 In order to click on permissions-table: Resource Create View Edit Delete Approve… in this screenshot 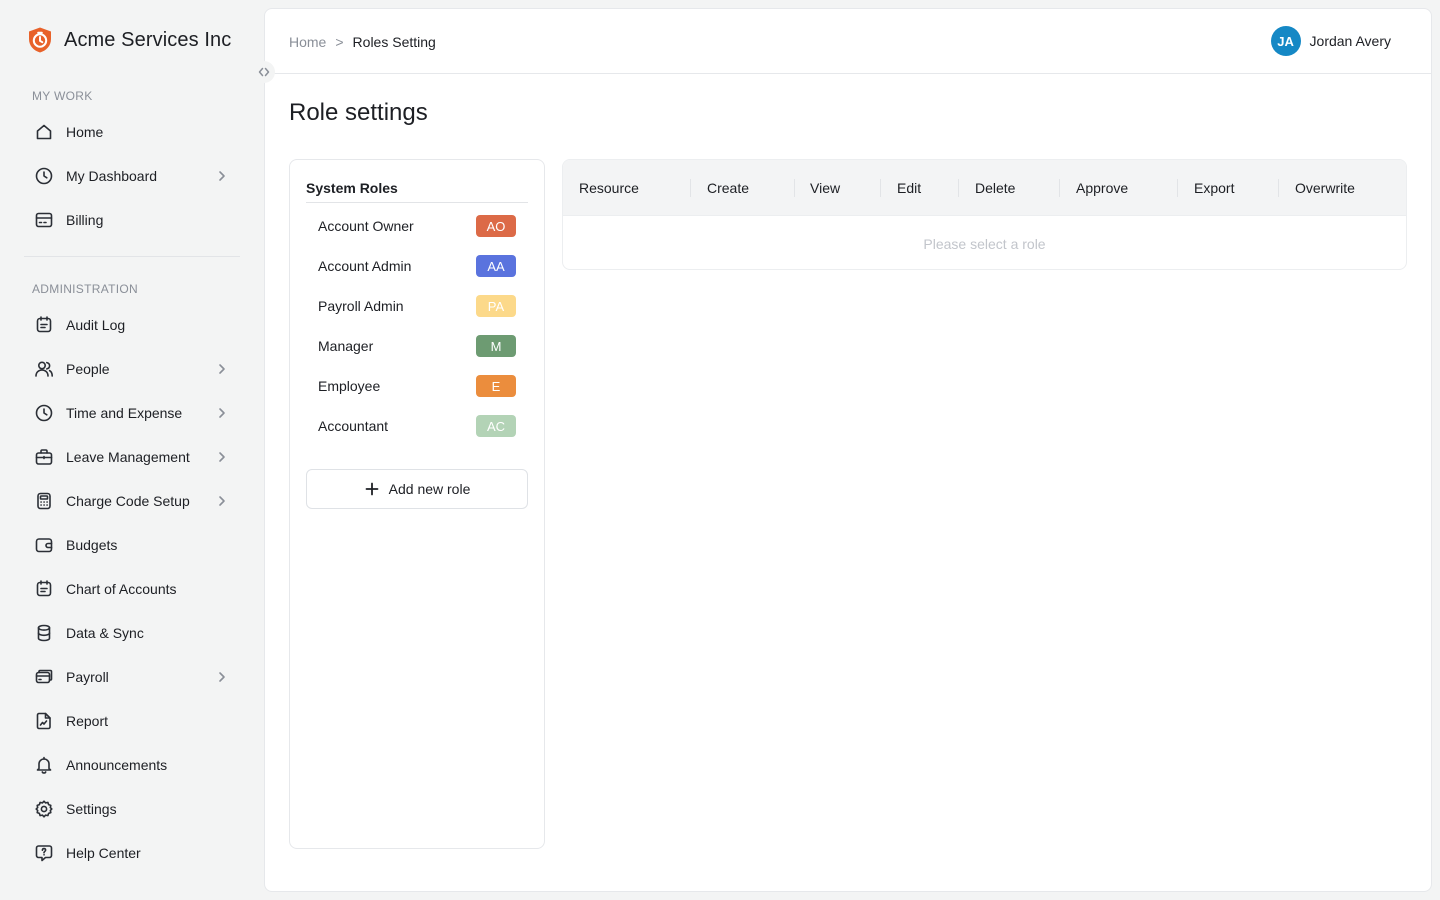, I will do `click(984, 214)`.